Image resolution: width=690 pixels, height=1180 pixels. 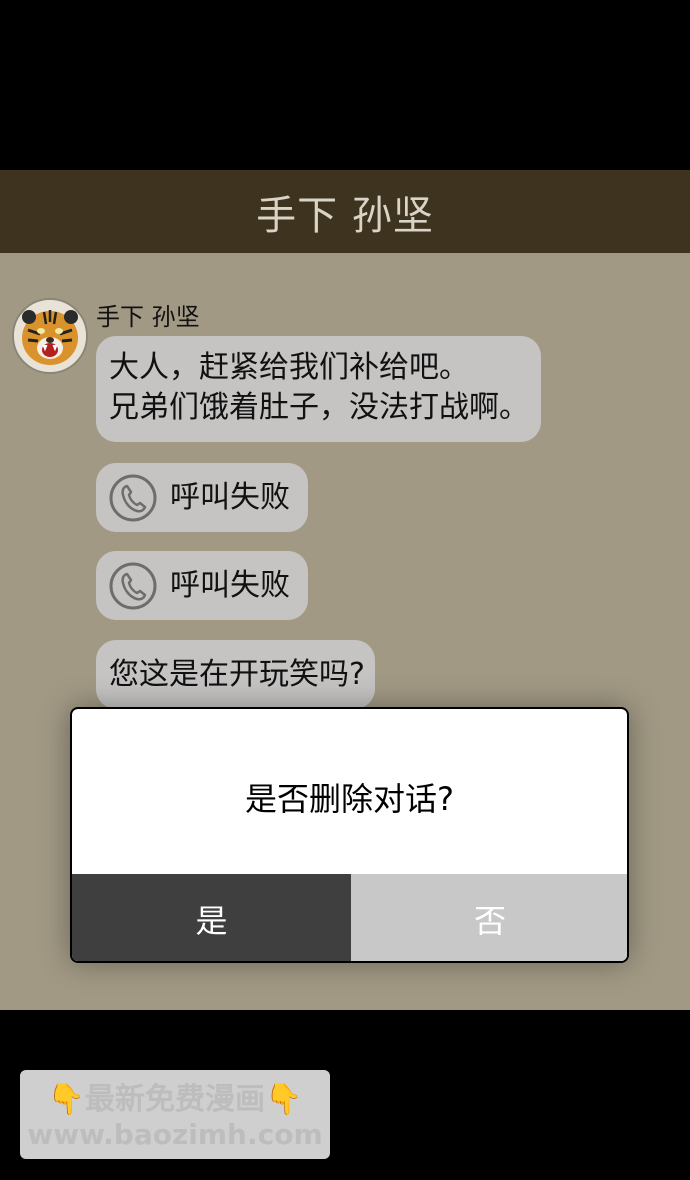 I want to click on chat-title: 手下 孙坚, so click(x=345, y=215).